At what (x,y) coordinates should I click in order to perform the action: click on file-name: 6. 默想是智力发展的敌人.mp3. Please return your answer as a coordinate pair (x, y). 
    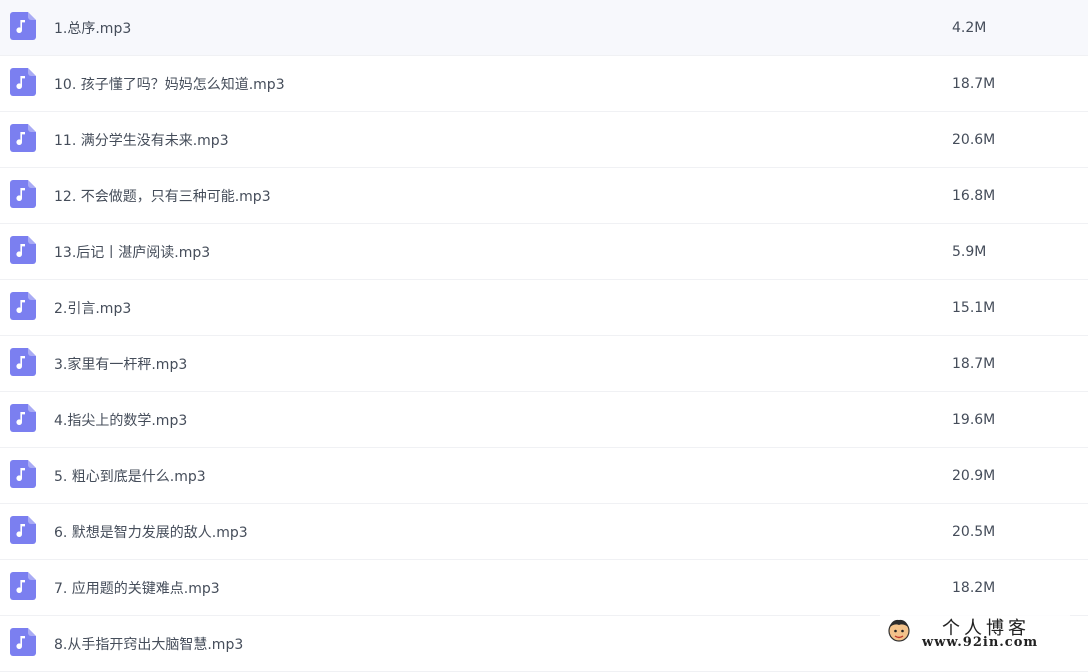
    Looking at the image, I should click on (151, 531).